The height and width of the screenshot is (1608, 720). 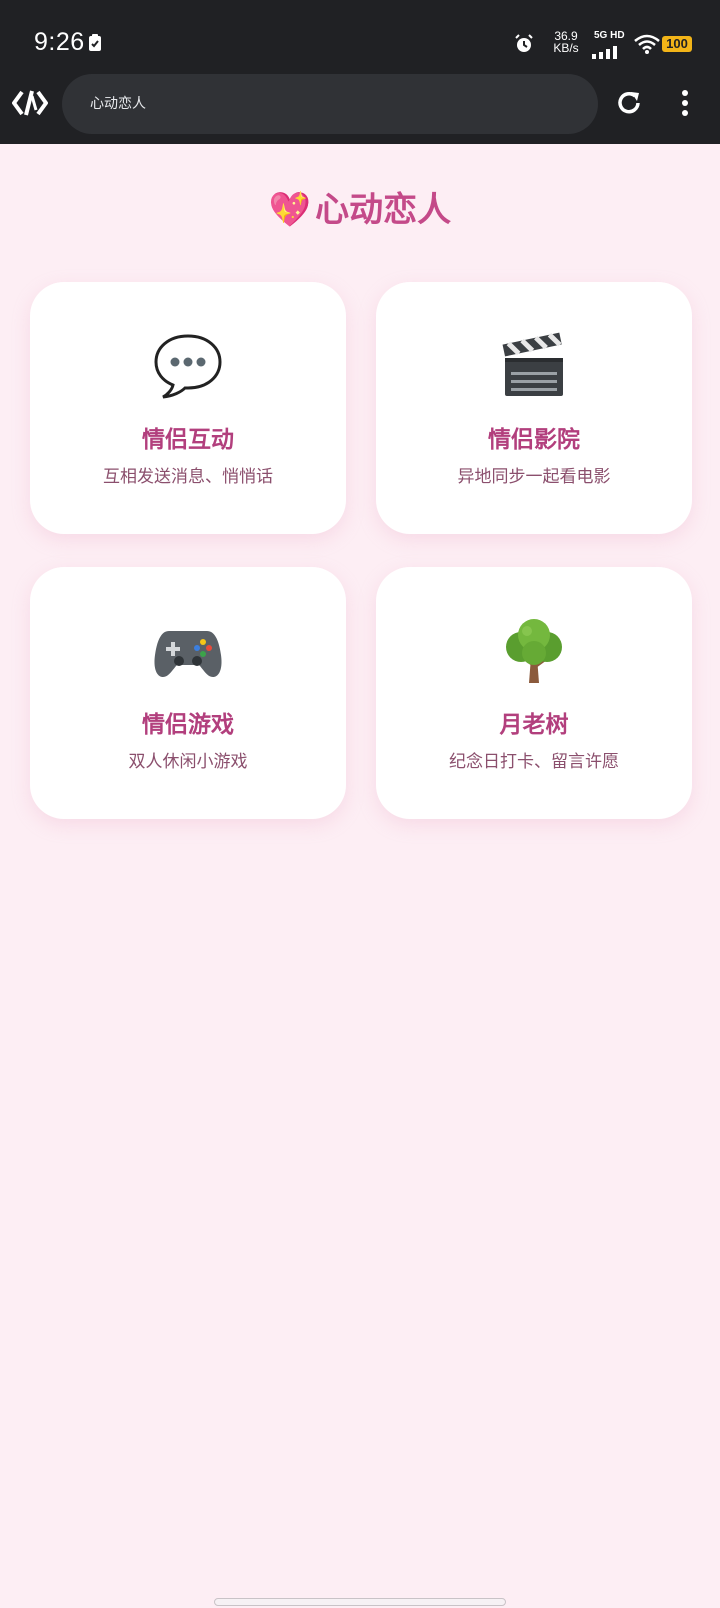 I want to click on clipboard-icon, so click(x=95, y=45).